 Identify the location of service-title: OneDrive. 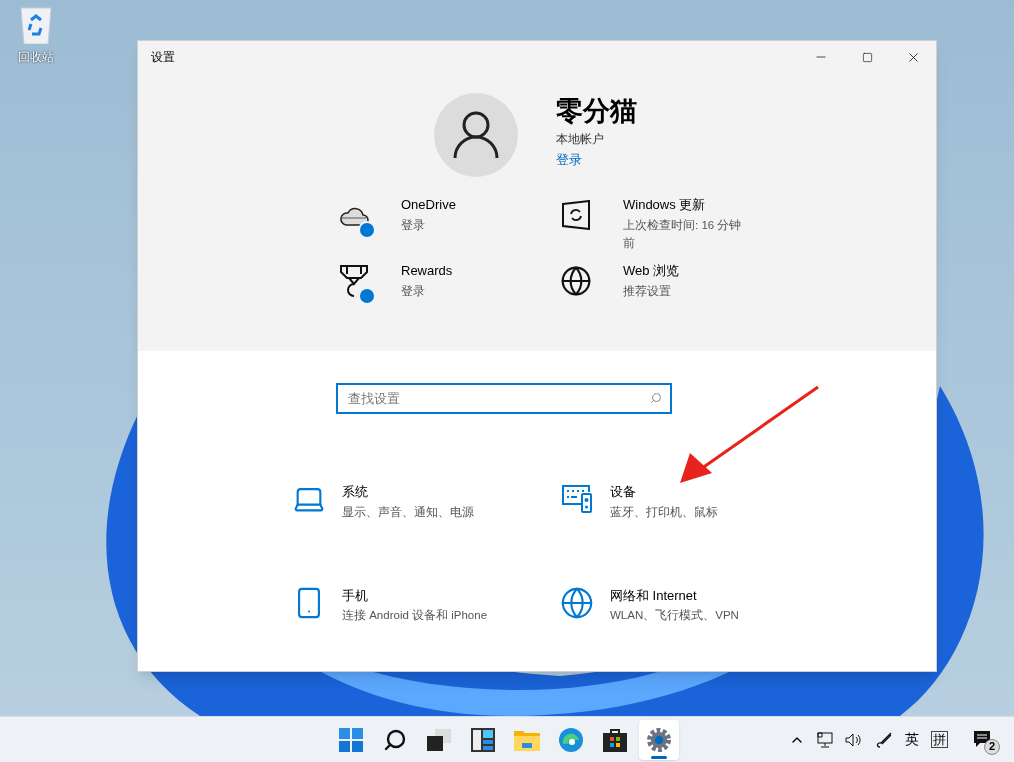
(429, 205).